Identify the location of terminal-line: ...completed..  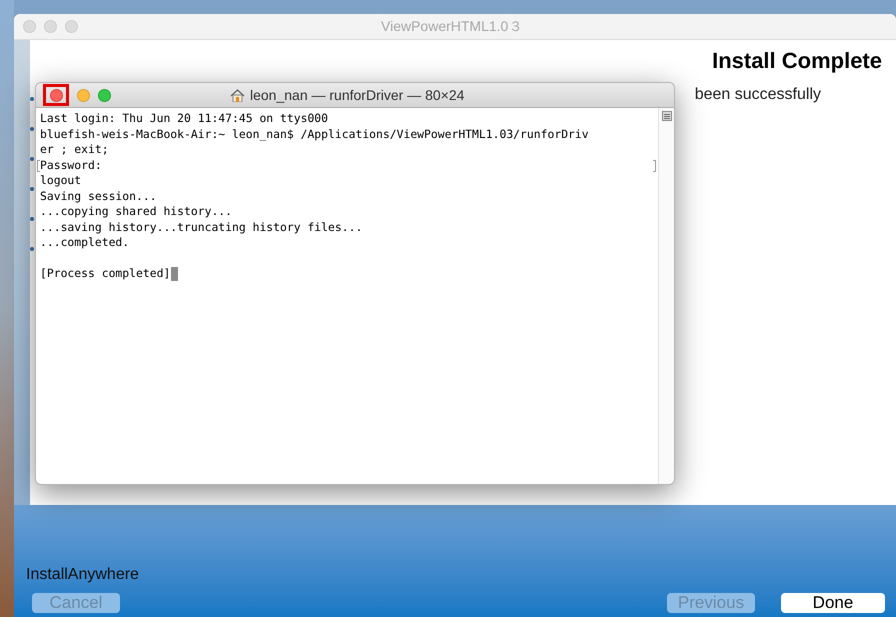
(85, 242).